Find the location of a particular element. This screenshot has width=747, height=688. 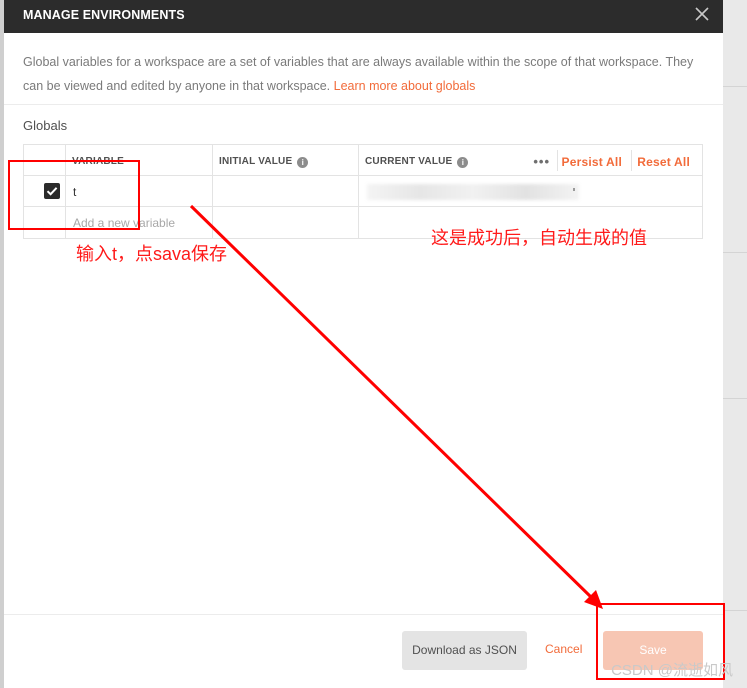

header-initial-value: INITIAL VALUE i is located at coordinates (286, 160).